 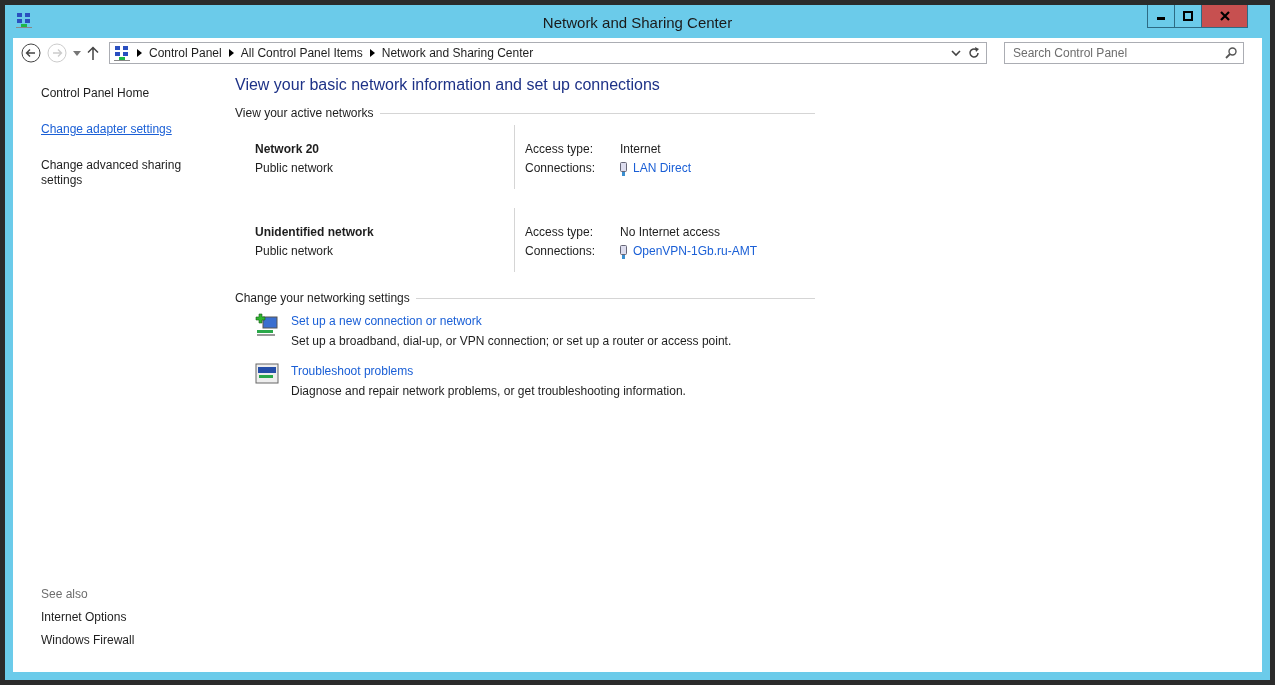 I want to click on close-button, so click(x=1224, y=16).